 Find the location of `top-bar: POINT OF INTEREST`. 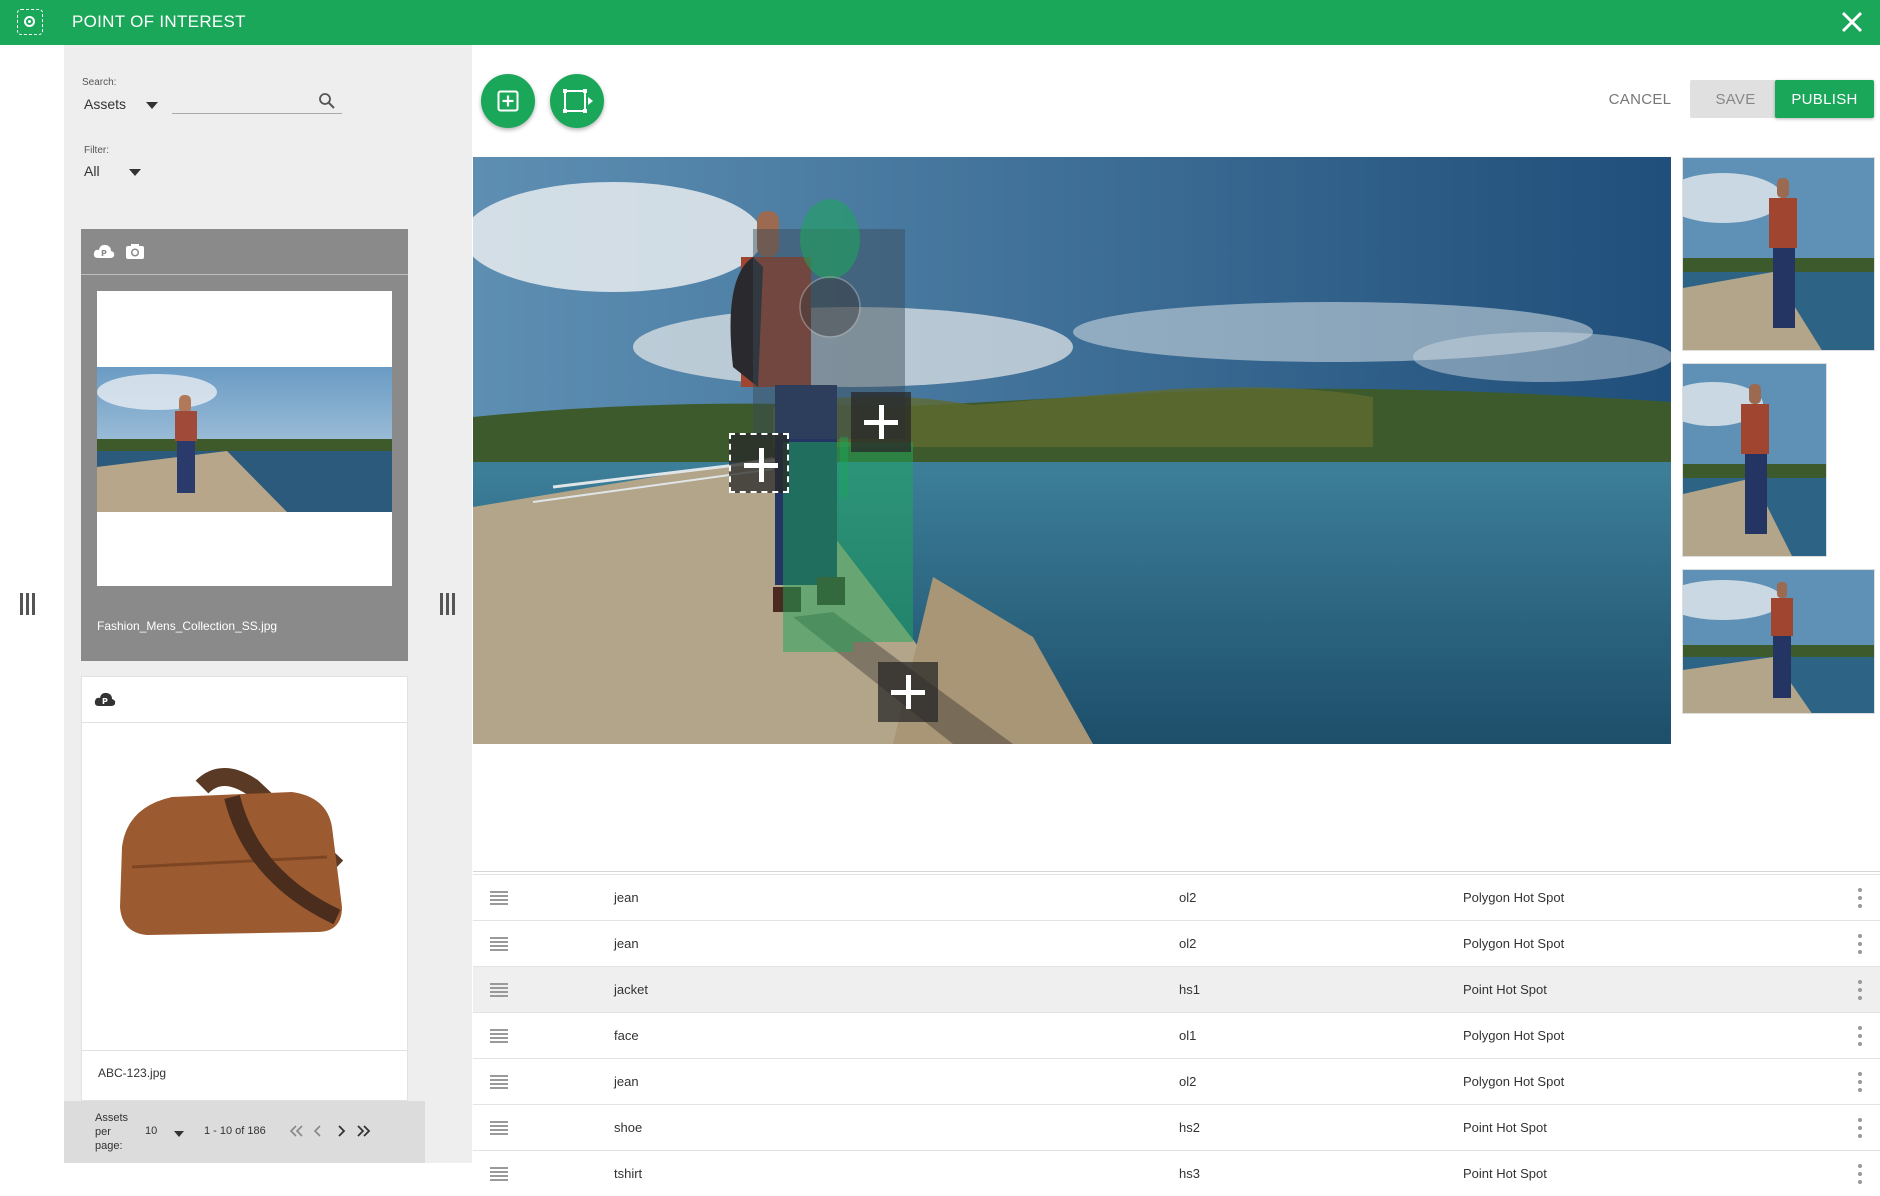

top-bar: POINT OF INTEREST is located at coordinates (940, 22).